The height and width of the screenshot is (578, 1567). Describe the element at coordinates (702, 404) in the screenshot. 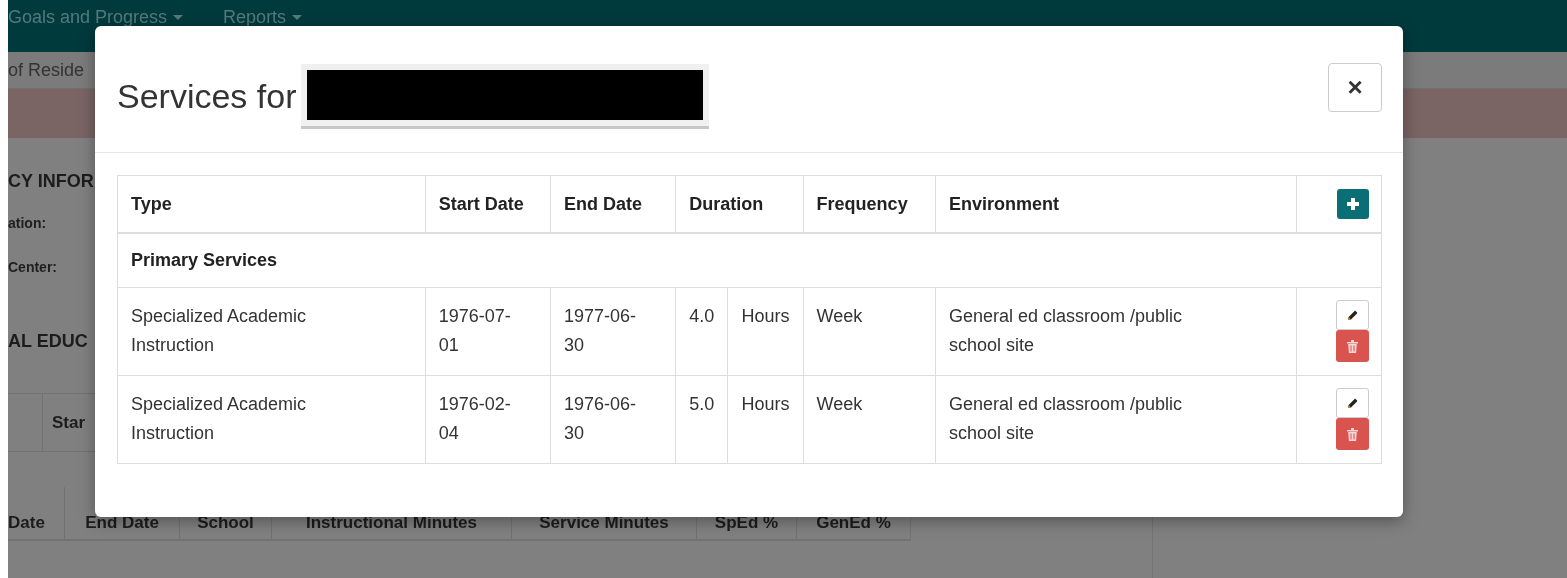

I see `table-cell: 5.0` at that location.